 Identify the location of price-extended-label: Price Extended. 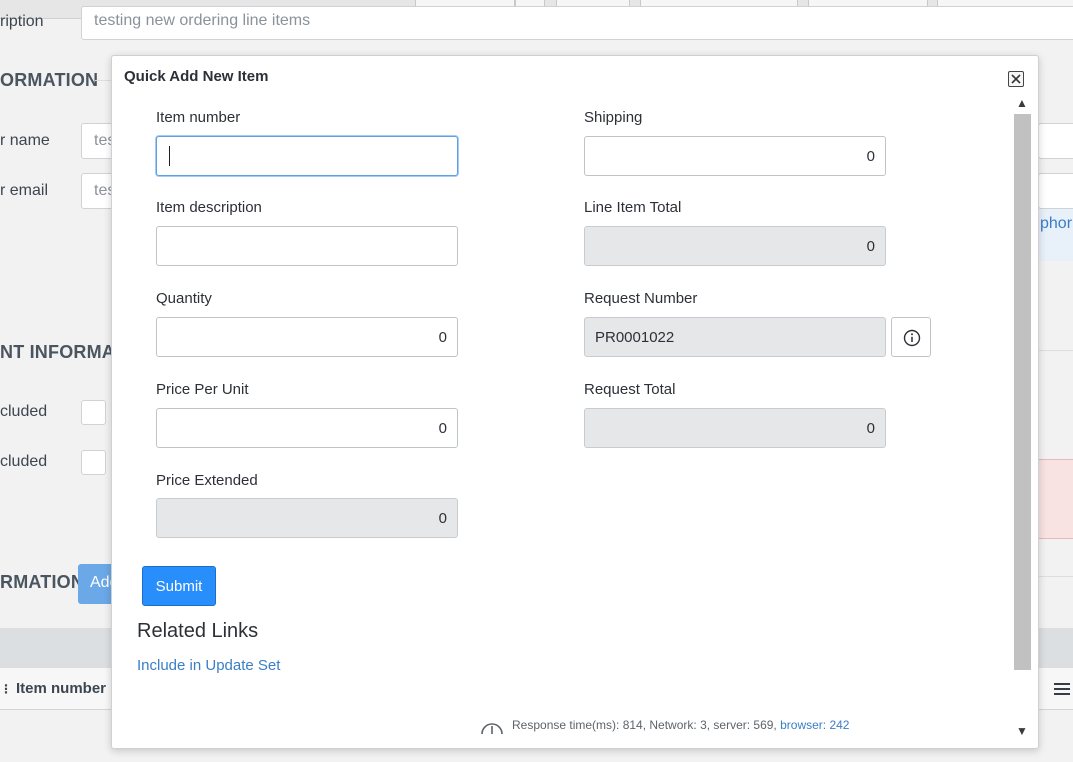
(207, 480).